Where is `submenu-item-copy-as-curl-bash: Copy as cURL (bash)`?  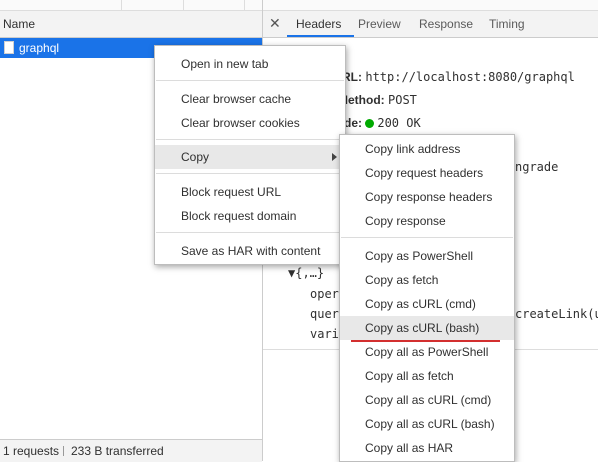 submenu-item-copy-as-curl-bash: Copy as cURL (bash) is located at coordinates (427, 328).